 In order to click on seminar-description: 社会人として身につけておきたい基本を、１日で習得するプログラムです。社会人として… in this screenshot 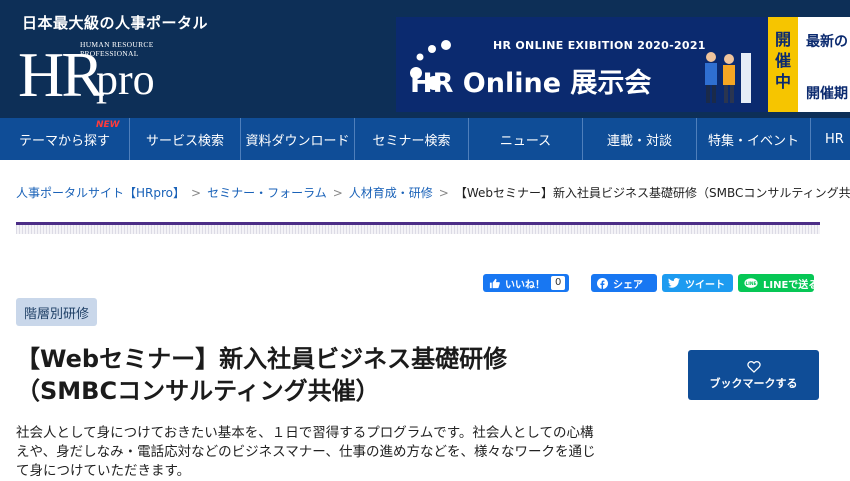, I will do `click(306, 452)`.